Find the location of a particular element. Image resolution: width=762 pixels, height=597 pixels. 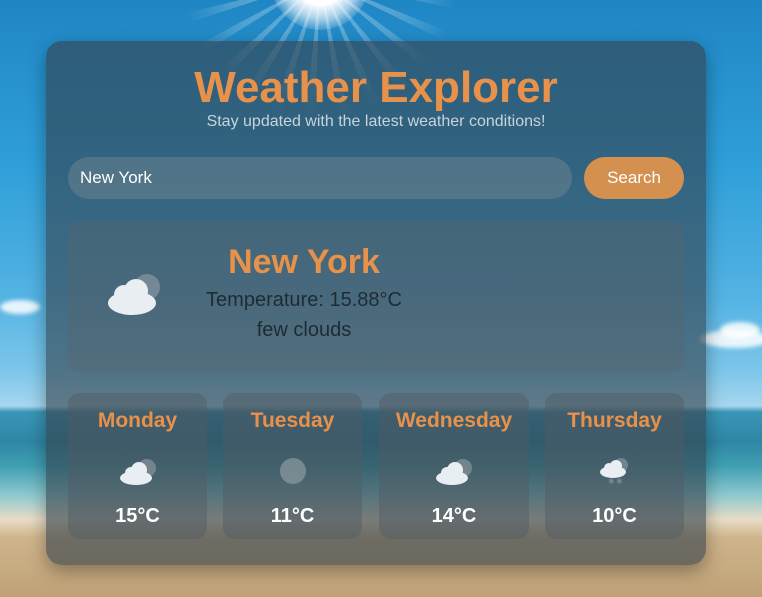

forecast-day: Monday is located at coordinates (137, 420).